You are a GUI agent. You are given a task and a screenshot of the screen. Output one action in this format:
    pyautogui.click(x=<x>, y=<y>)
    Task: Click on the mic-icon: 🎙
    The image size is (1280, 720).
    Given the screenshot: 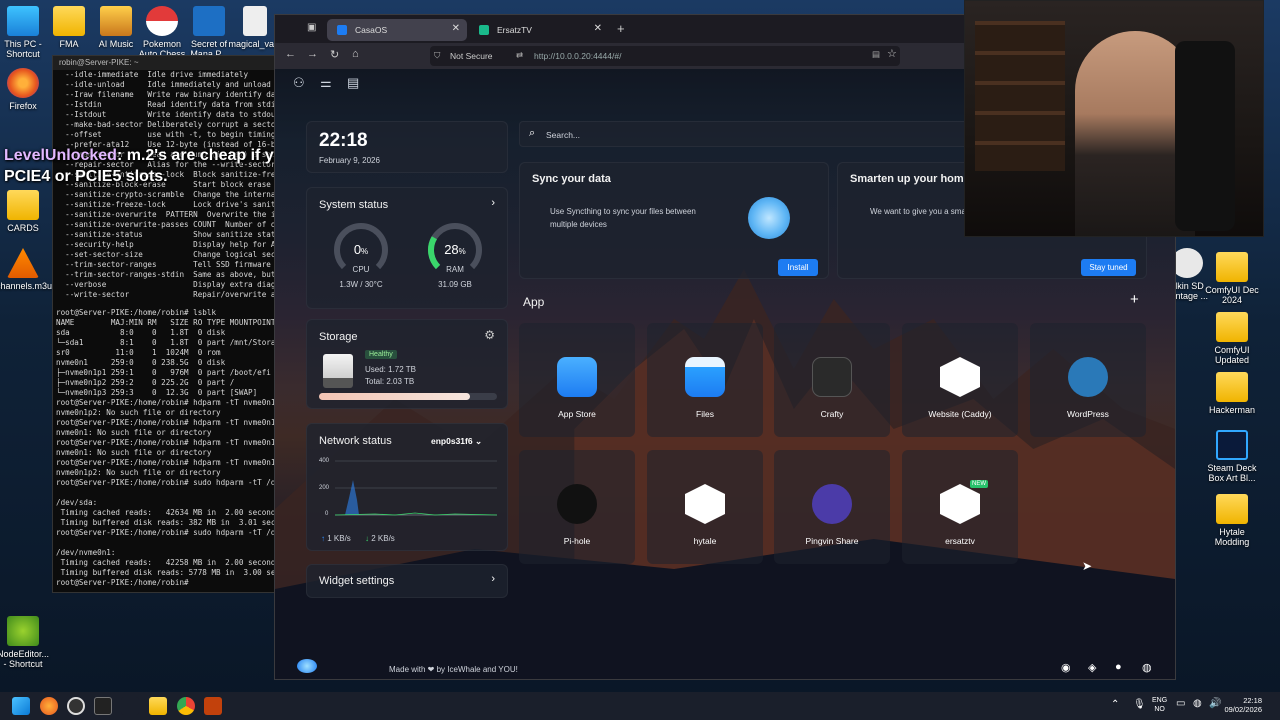 What is the action you would take?
    pyautogui.click(x=1139, y=704)
    